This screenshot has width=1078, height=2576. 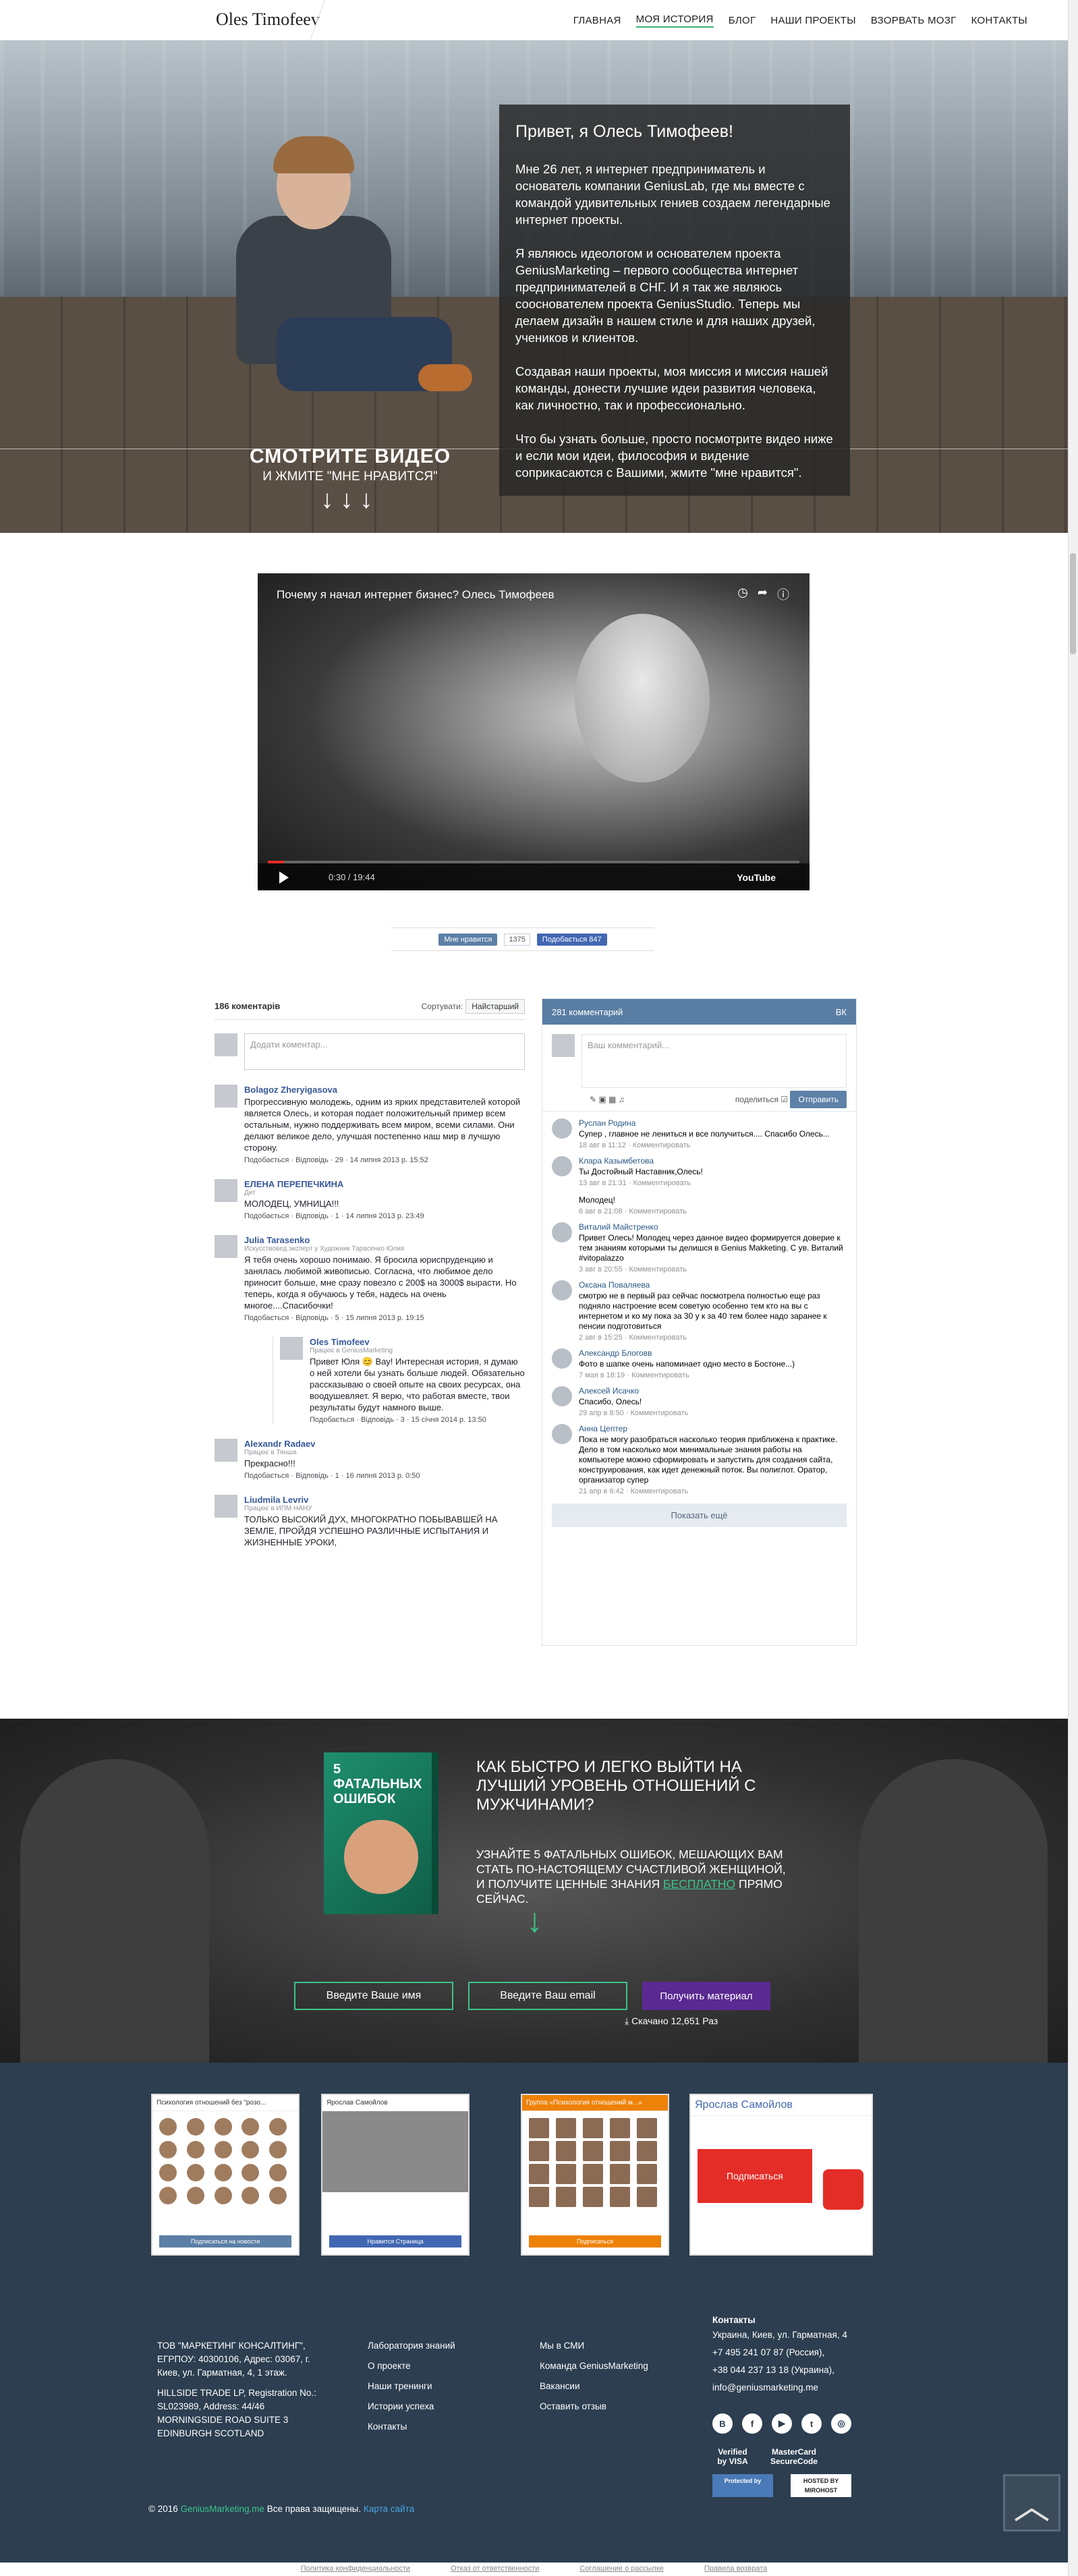 I want to click on comment-author: Александр Блоговв, so click(x=687, y=1353).